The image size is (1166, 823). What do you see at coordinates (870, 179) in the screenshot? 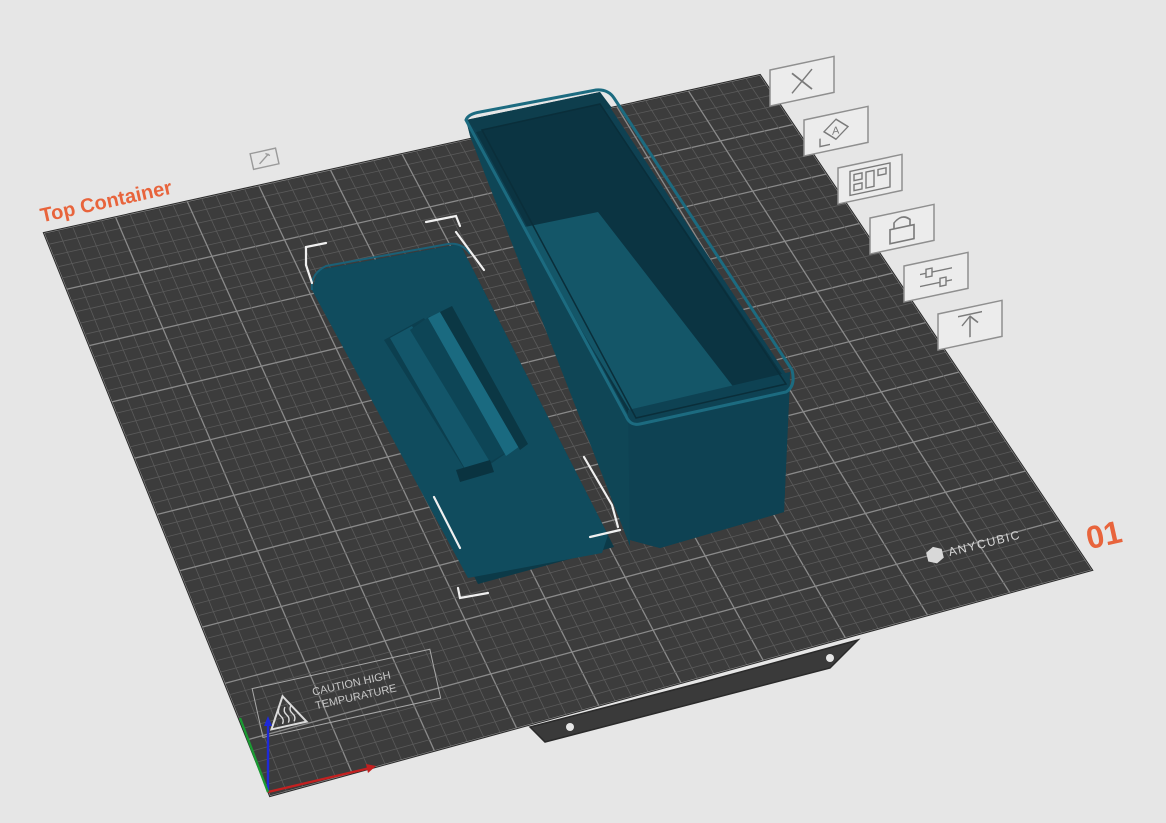
I see `arrange-button` at bounding box center [870, 179].